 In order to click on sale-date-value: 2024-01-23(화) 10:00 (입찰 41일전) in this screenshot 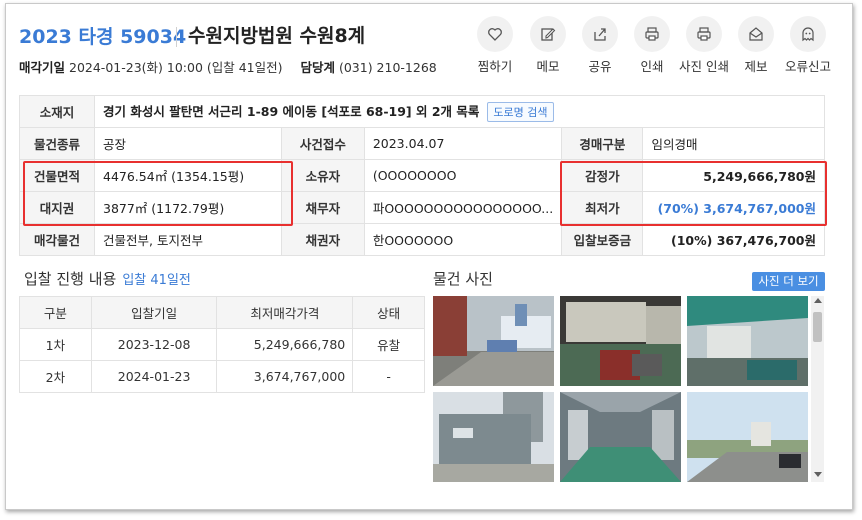, I will do `click(176, 67)`.